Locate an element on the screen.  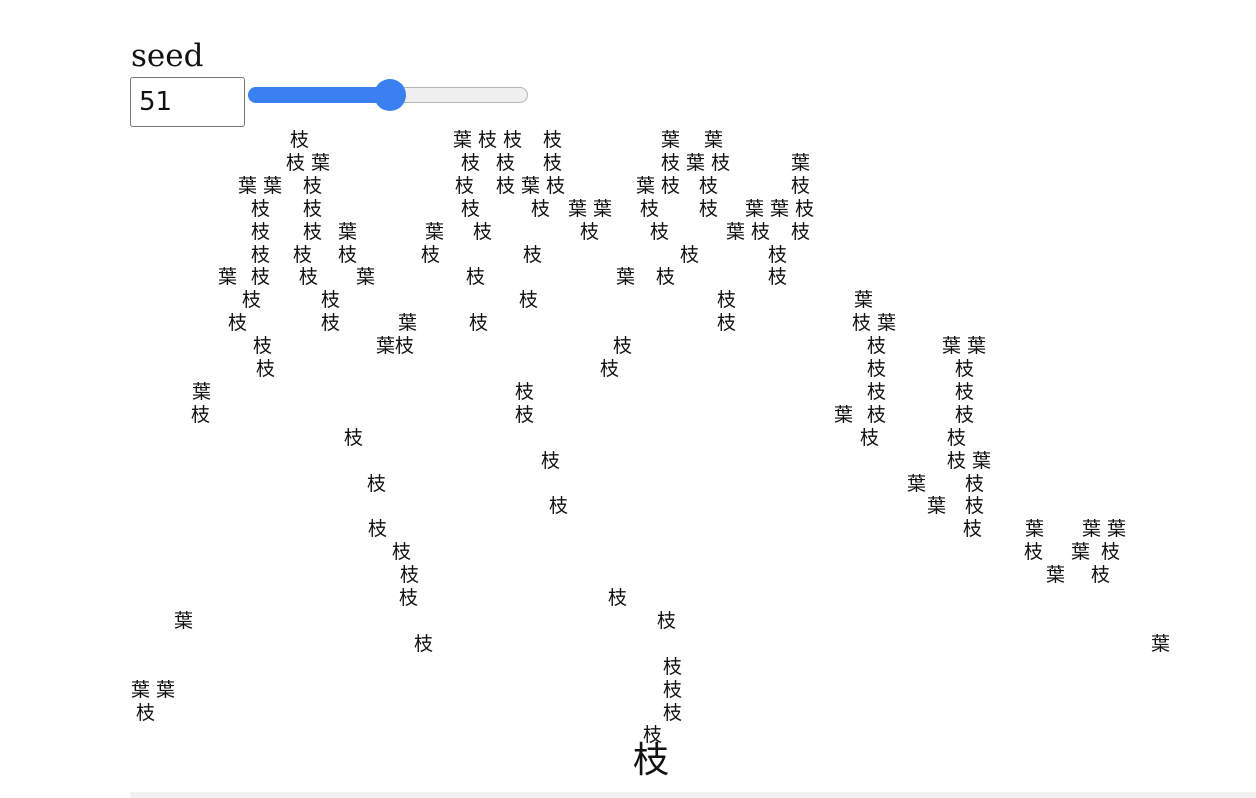
slider-thumb is located at coordinates (390, 95).